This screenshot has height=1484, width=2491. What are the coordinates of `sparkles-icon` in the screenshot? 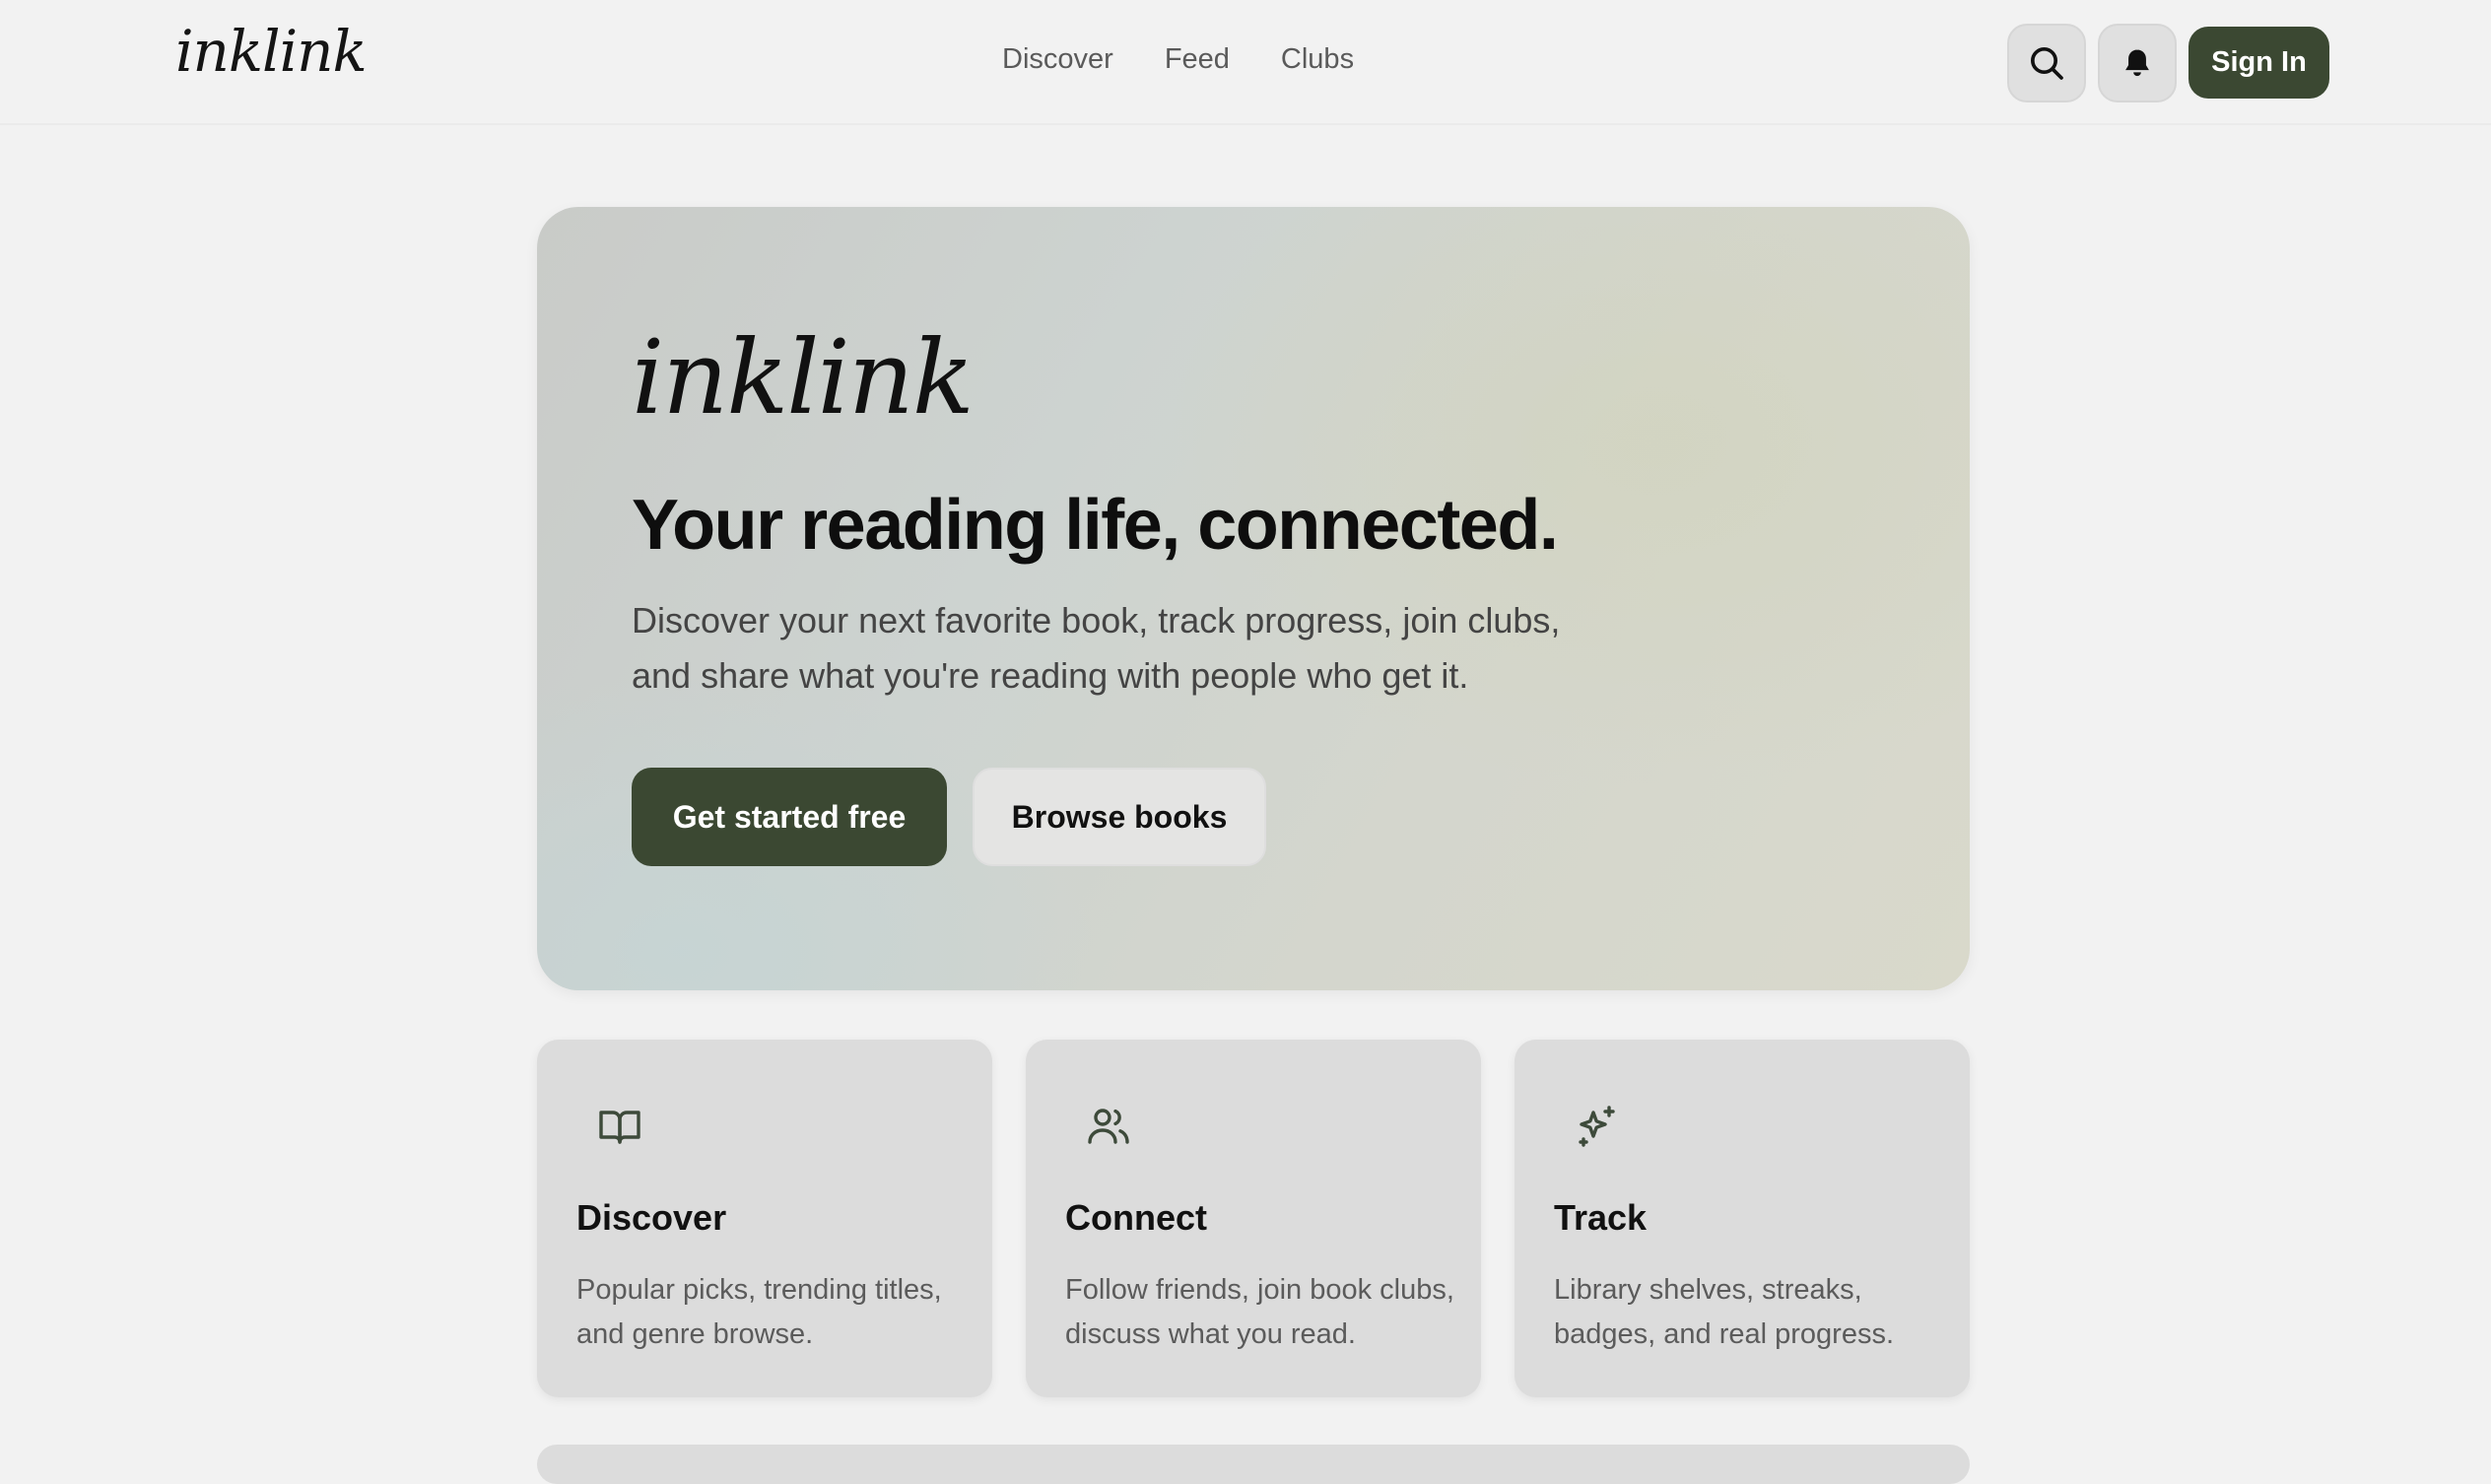 It's located at (1597, 1126).